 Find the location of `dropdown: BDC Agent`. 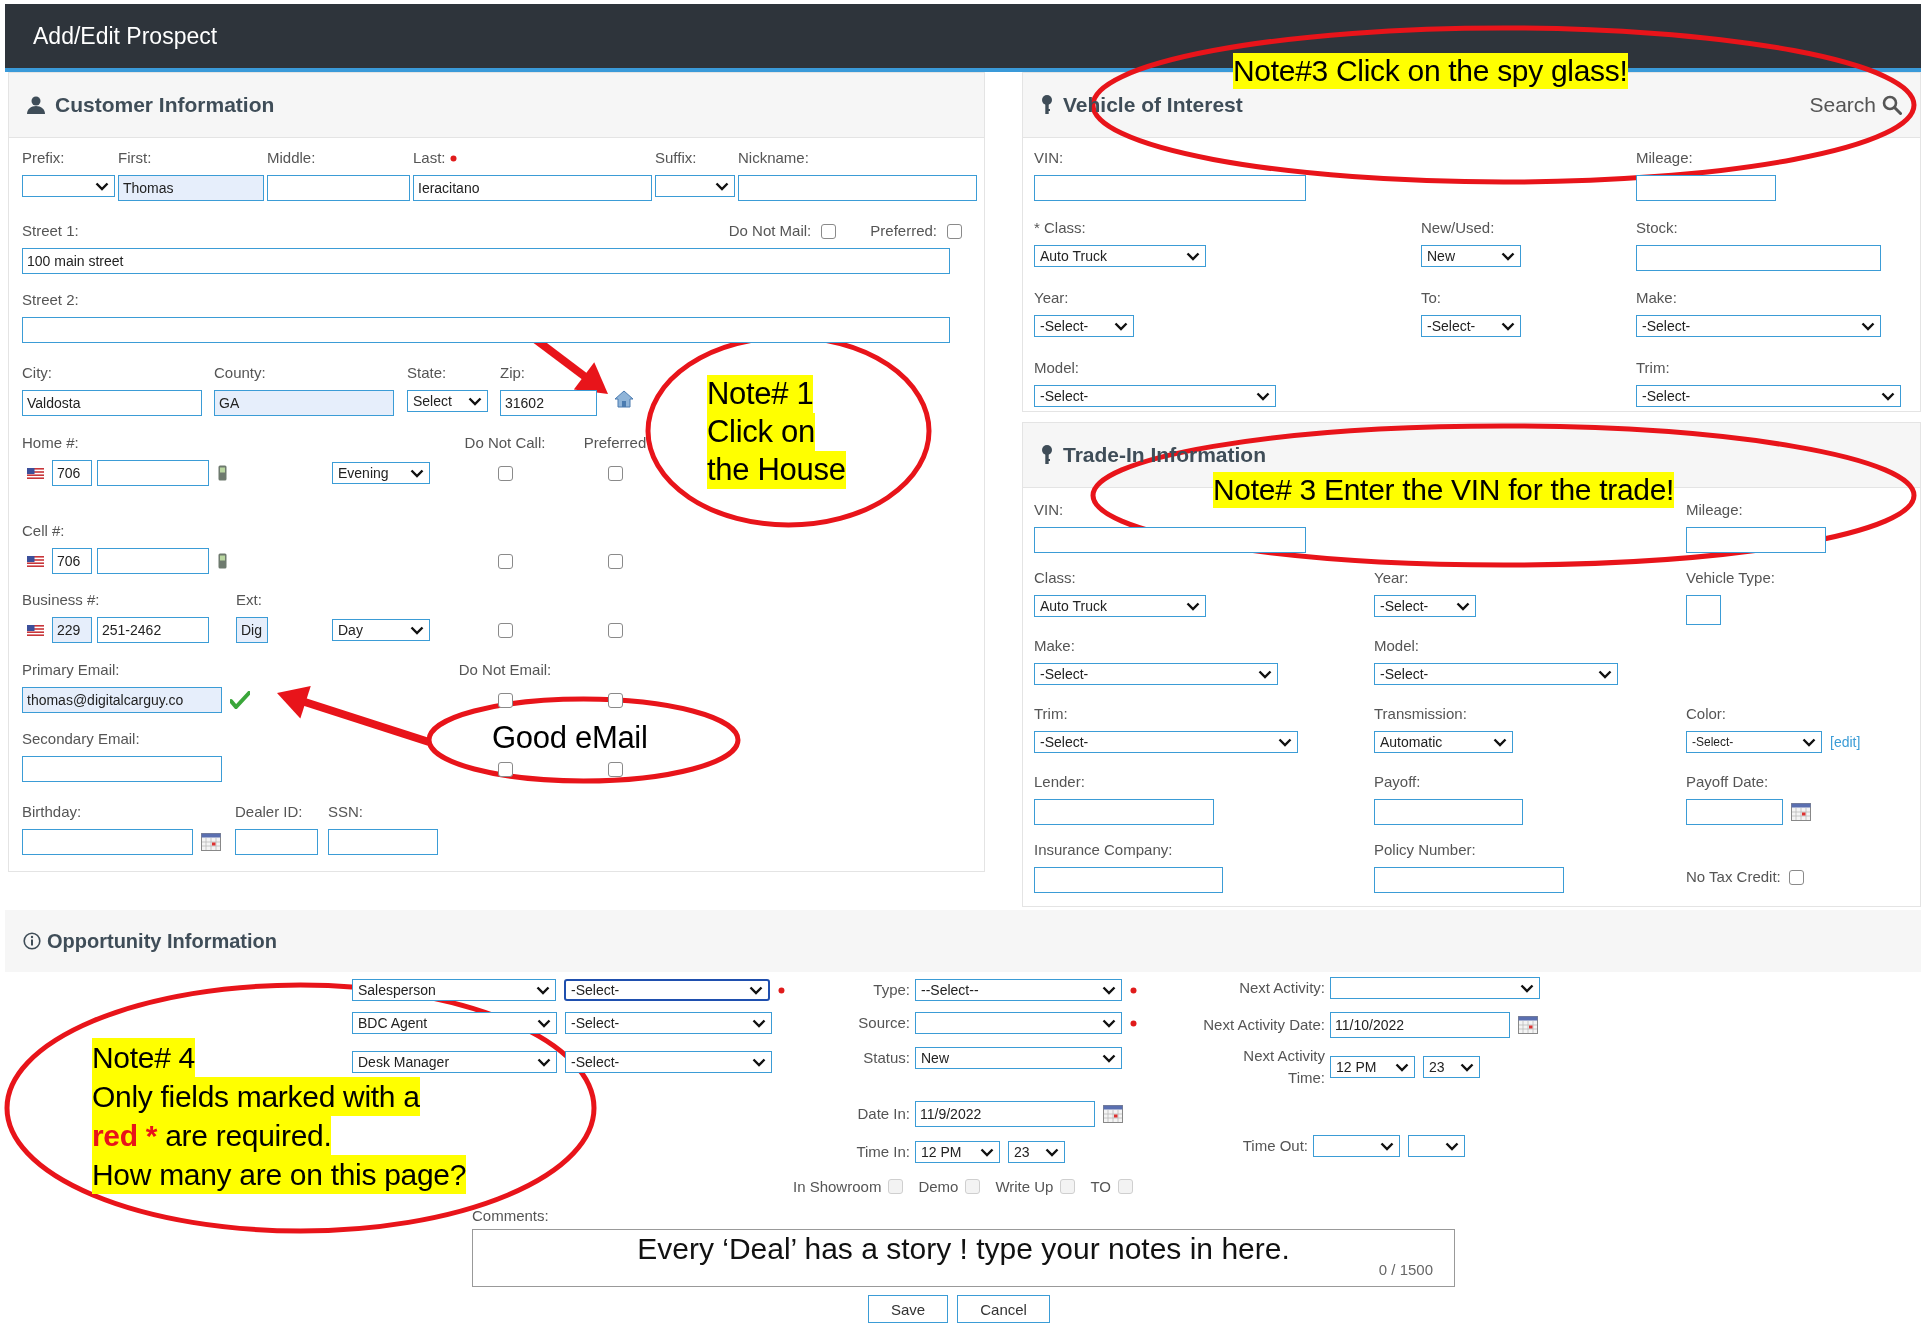

dropdown: BDC Agent is located at coordinates (454, 1023).